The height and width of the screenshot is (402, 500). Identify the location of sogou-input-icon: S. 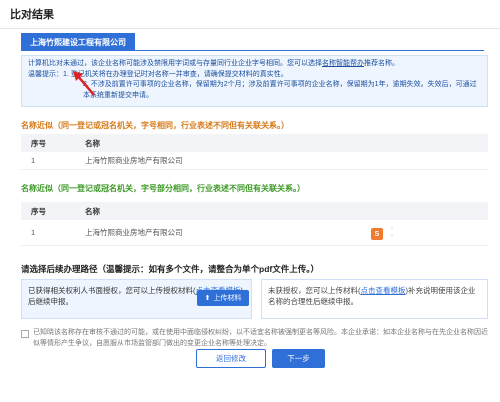
(377, 234).